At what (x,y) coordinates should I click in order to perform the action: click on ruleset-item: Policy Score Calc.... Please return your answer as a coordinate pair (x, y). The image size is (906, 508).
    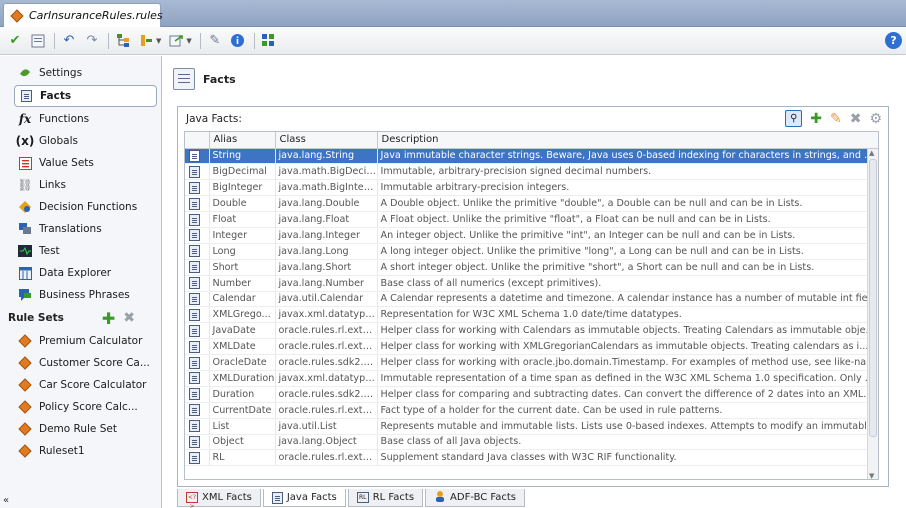
    Looking at the image, I should click on (80, 407).